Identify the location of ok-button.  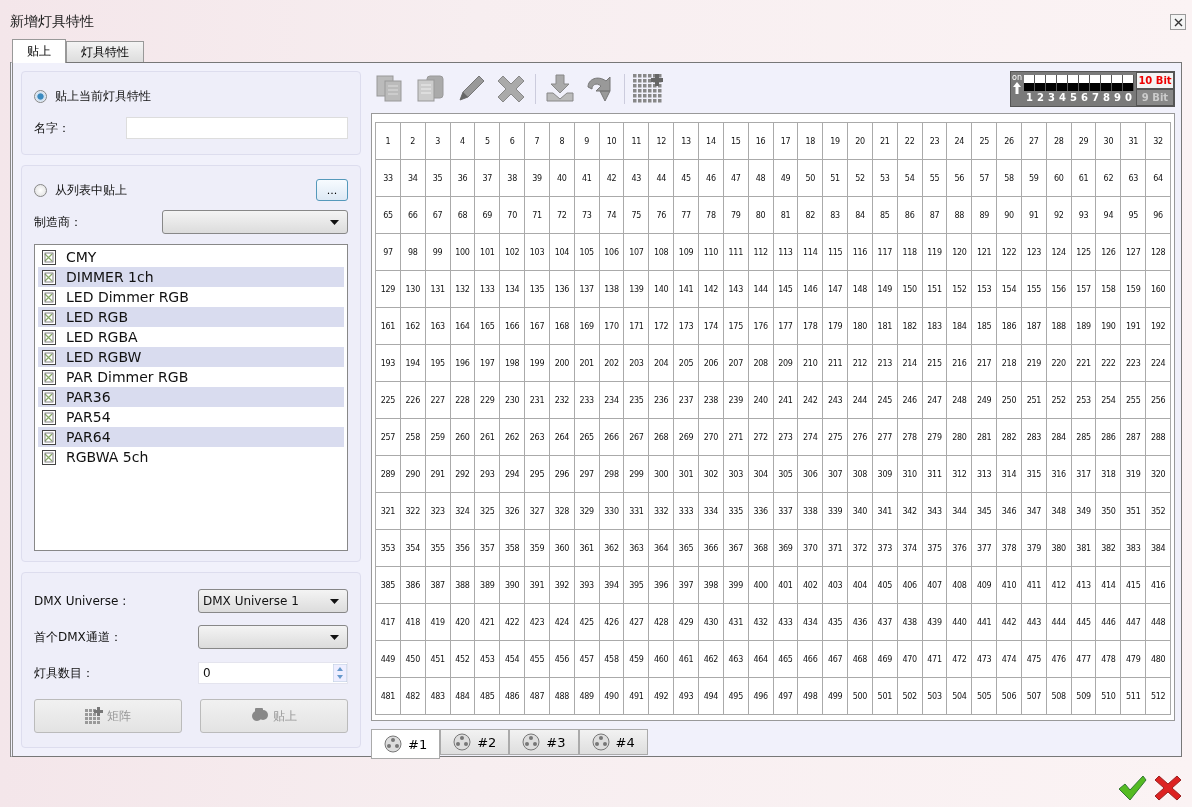
(1132, 788).